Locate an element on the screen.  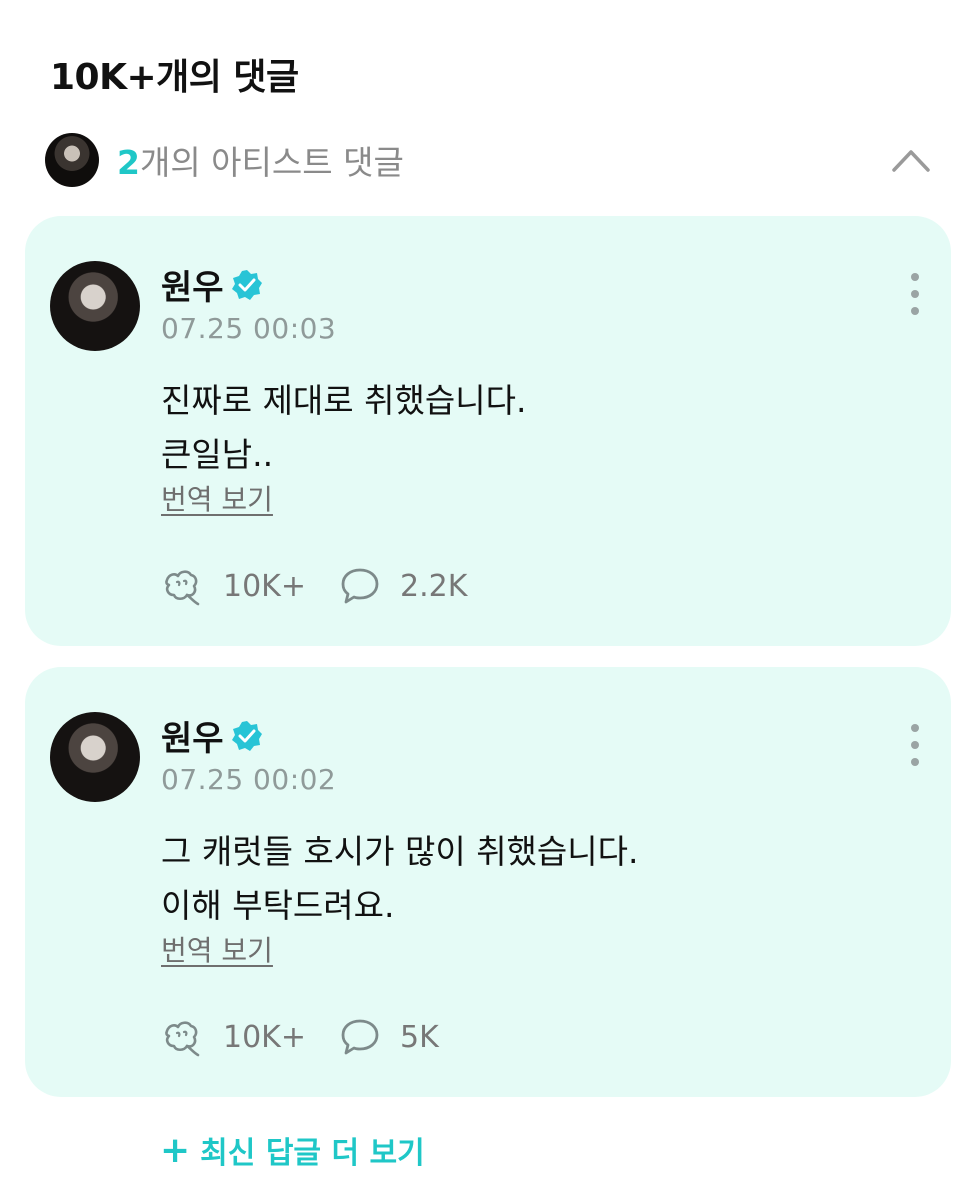
plus-icon: + is located at coordinates (175, 1150).